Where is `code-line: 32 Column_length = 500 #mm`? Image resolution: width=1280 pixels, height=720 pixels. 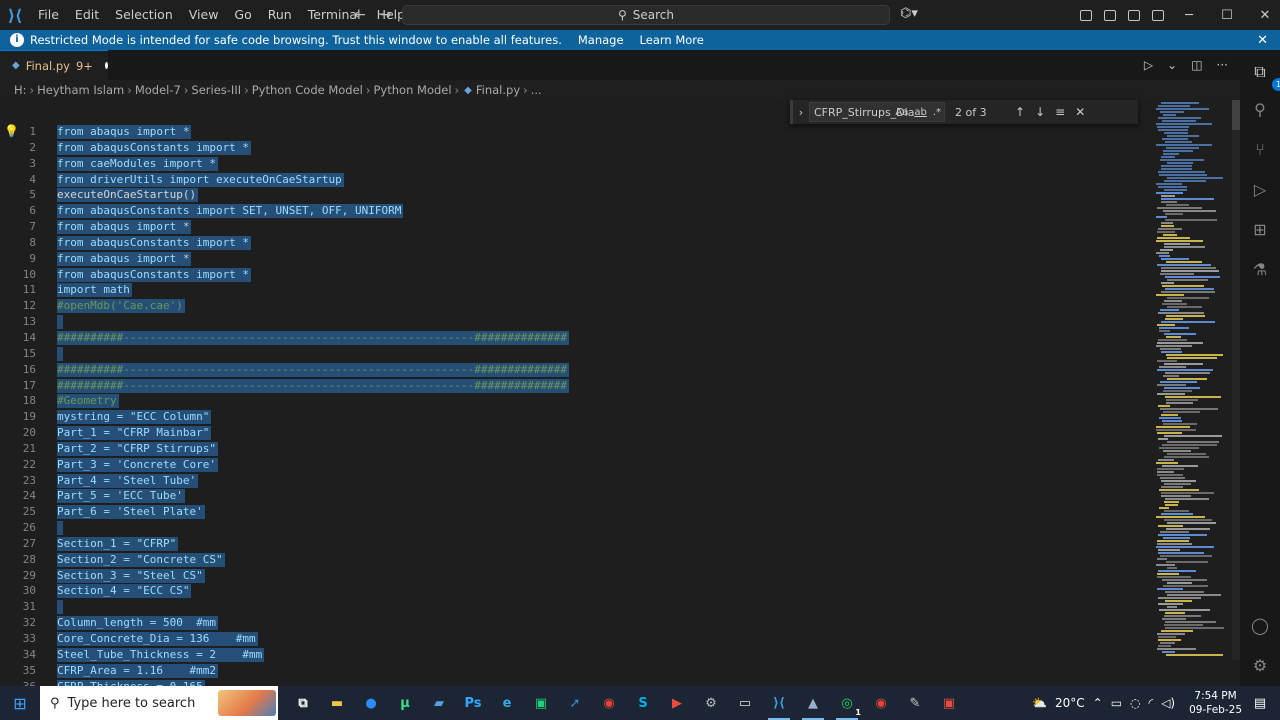 code-line: 32 Column_length = 500 #mm is located at coordinates (575, 623).